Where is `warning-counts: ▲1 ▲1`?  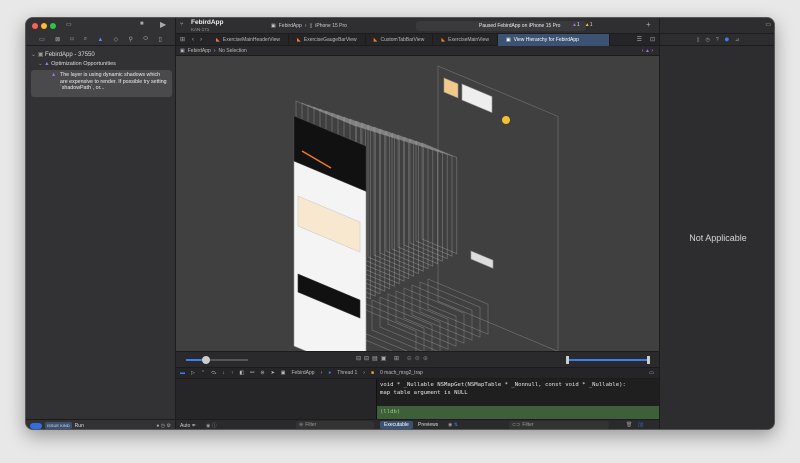 warning-counts: ▲1 ▲1 is located at coordinates (582, 25).